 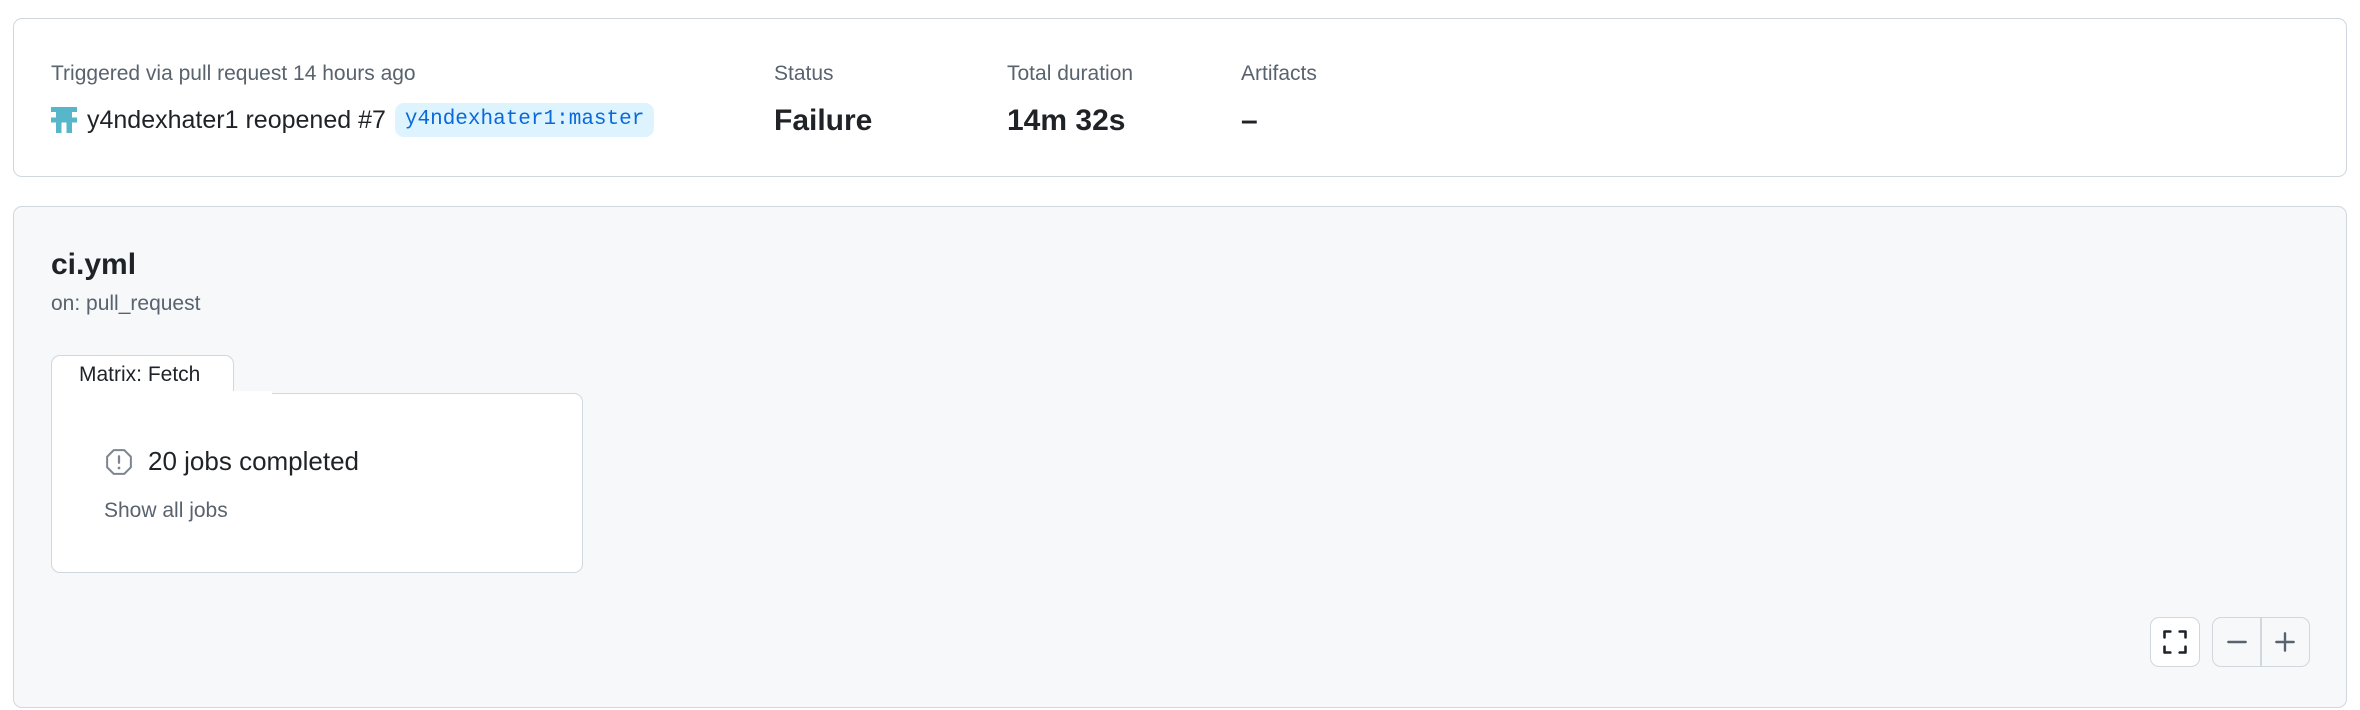 I want to click on jobs-summary-text: 20 jobs completed, so click(x=254, y=461).